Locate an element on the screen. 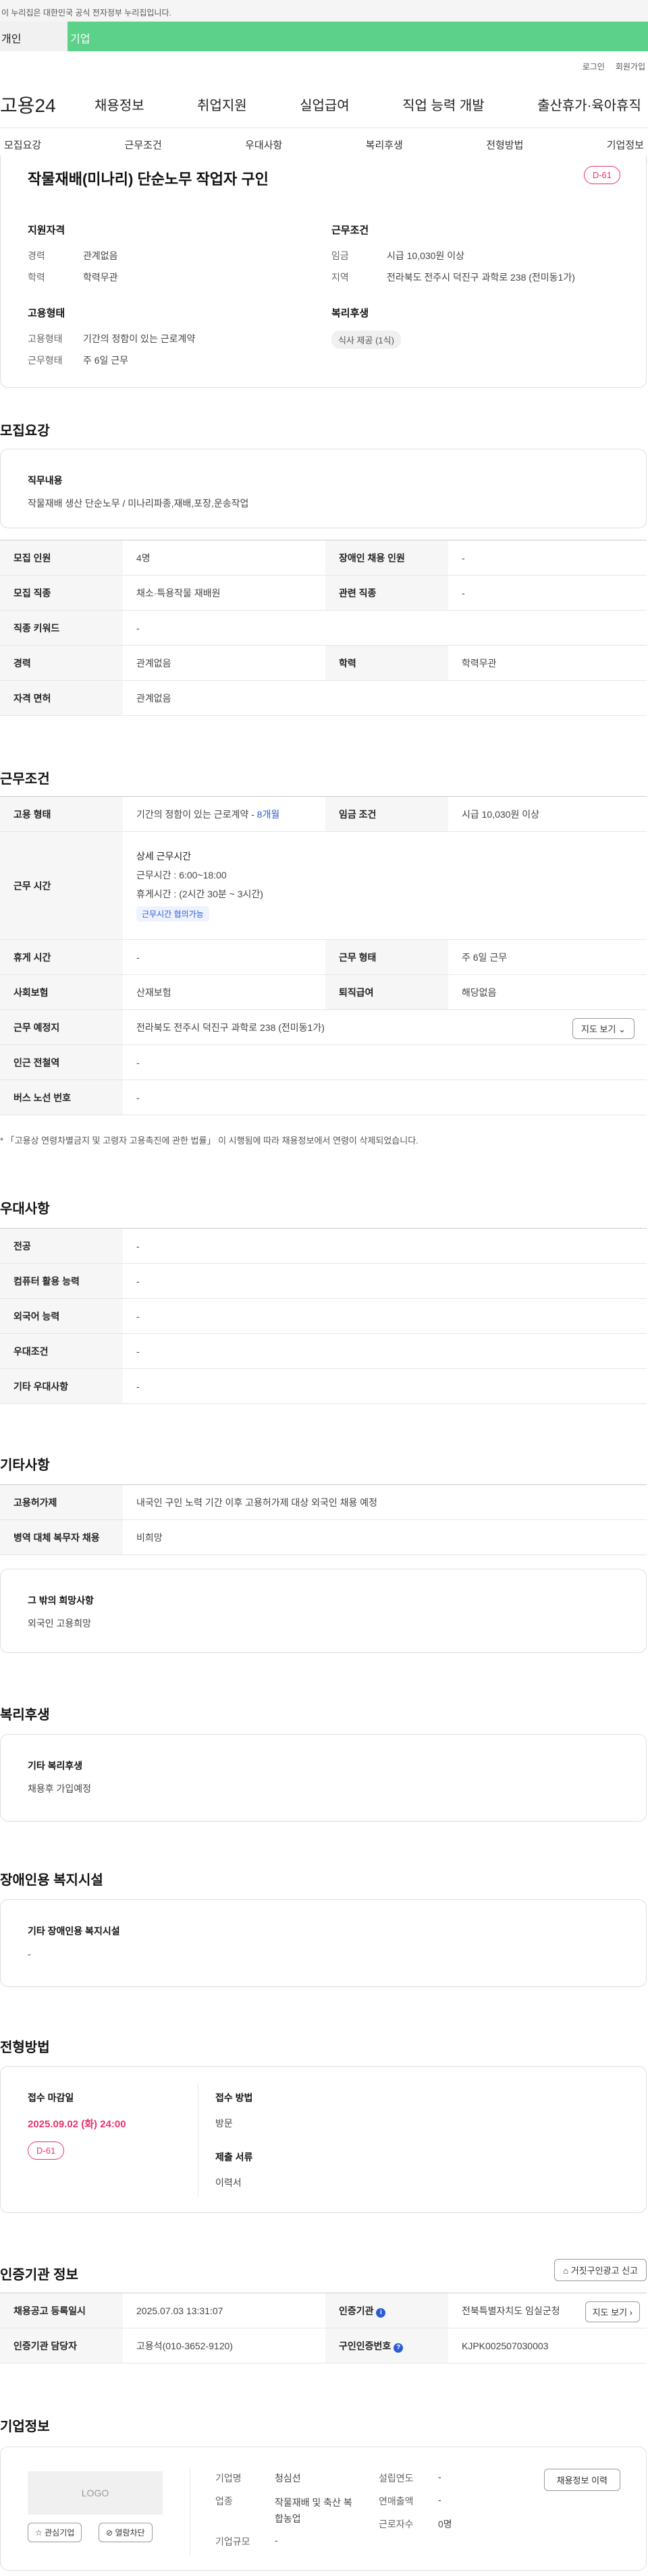 This screenshot has height=2576, width=648. sales-key: 연매출액 is located at coordinates (396, 2501).